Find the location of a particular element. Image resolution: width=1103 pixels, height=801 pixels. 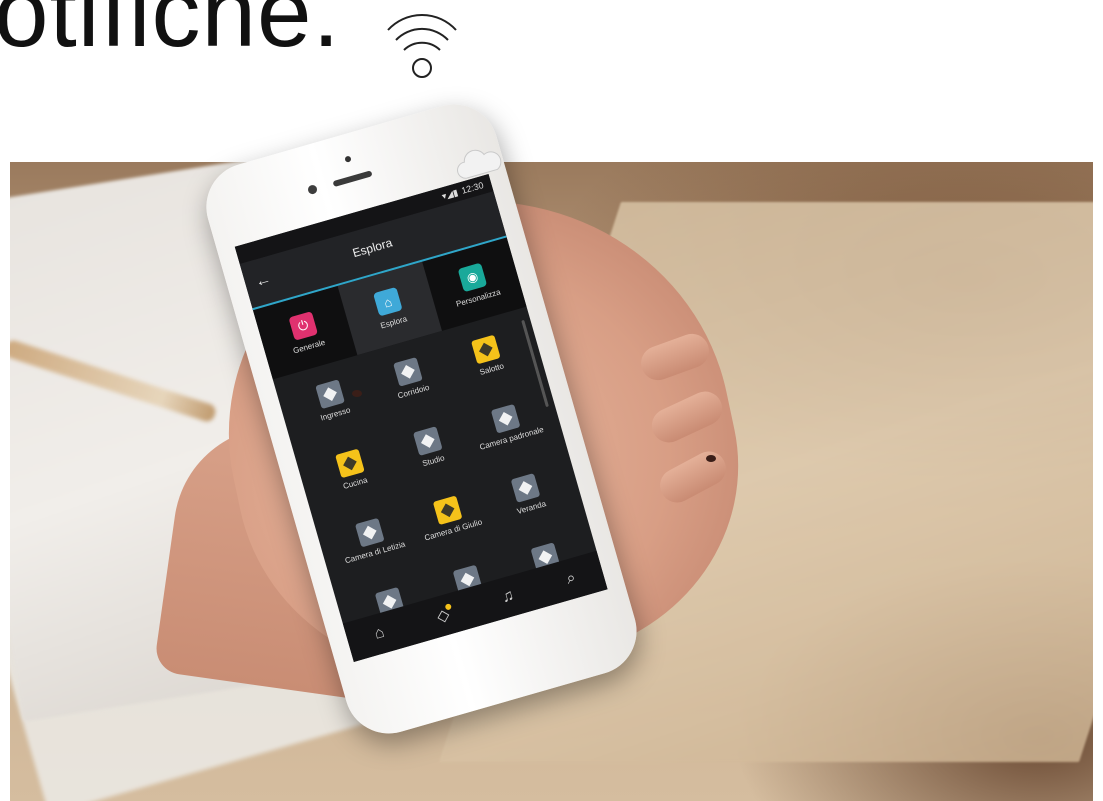

tab-label: Esplora is located at coordinates (394, 322).